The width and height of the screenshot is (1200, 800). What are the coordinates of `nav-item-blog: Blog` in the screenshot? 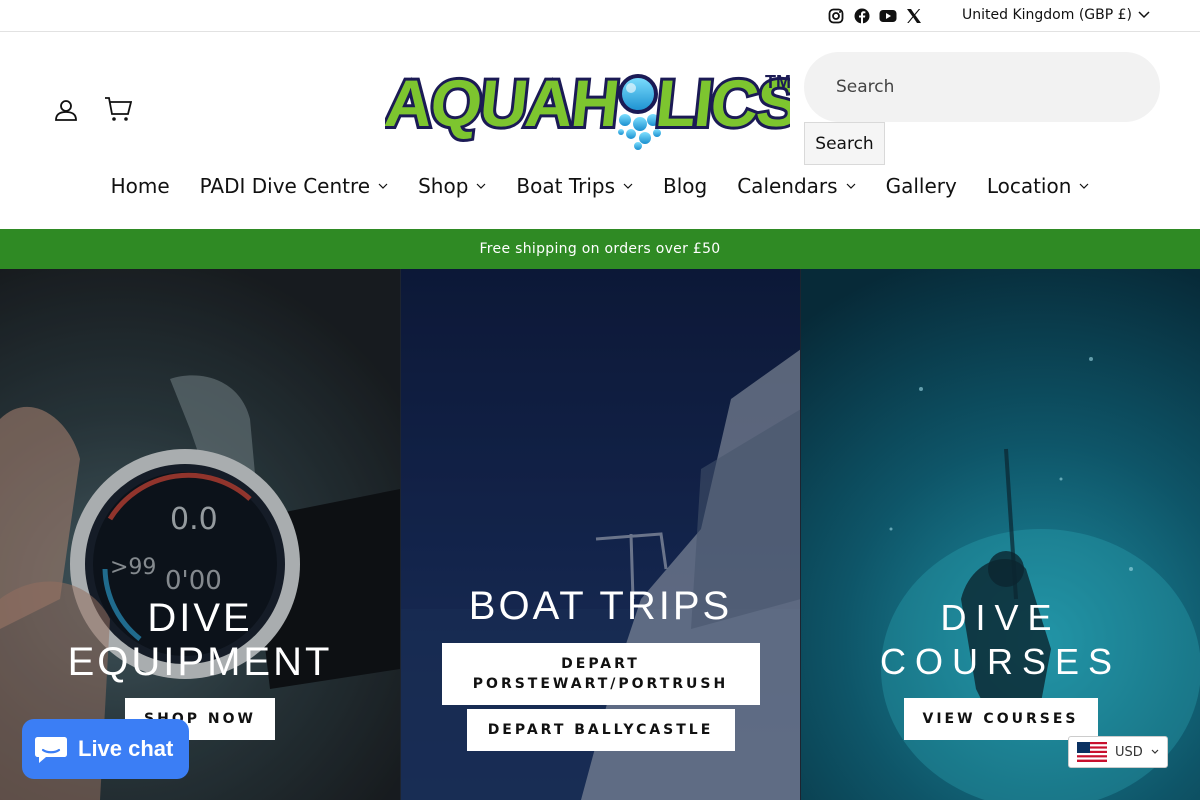 It's located at (685, 186).